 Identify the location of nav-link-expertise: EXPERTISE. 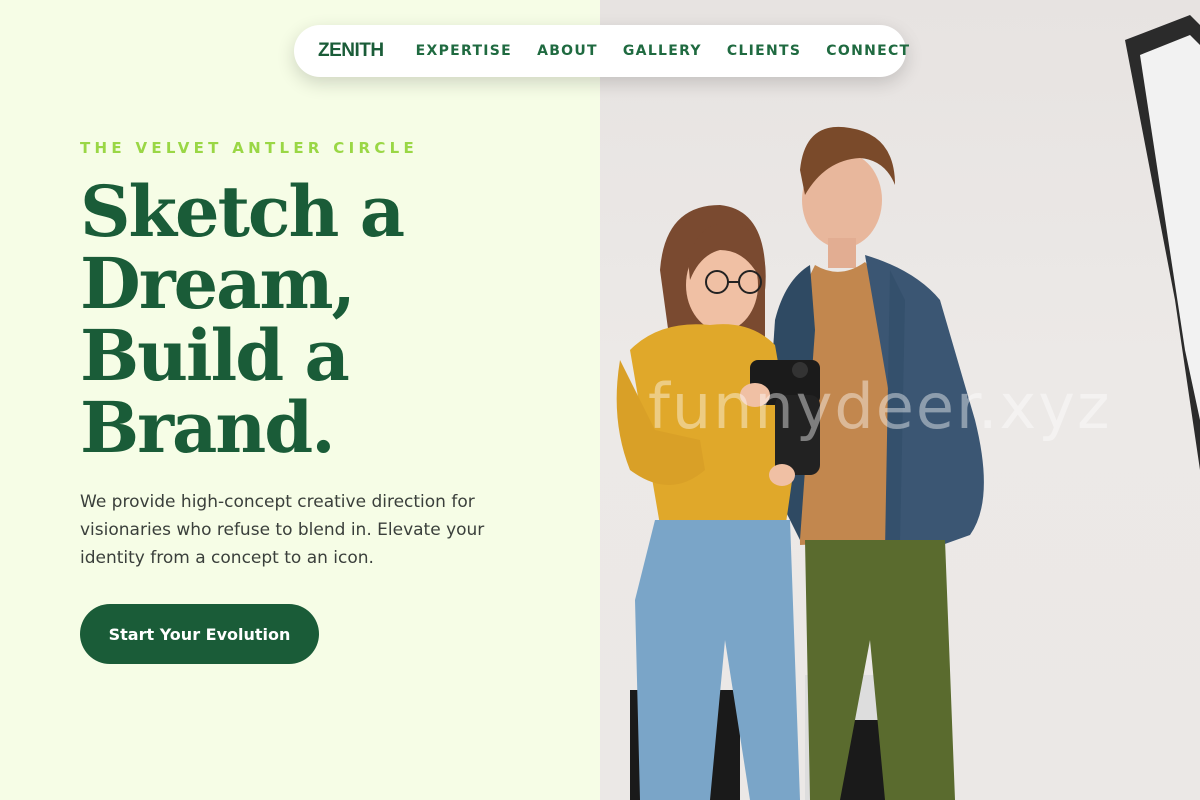
(464, 51).